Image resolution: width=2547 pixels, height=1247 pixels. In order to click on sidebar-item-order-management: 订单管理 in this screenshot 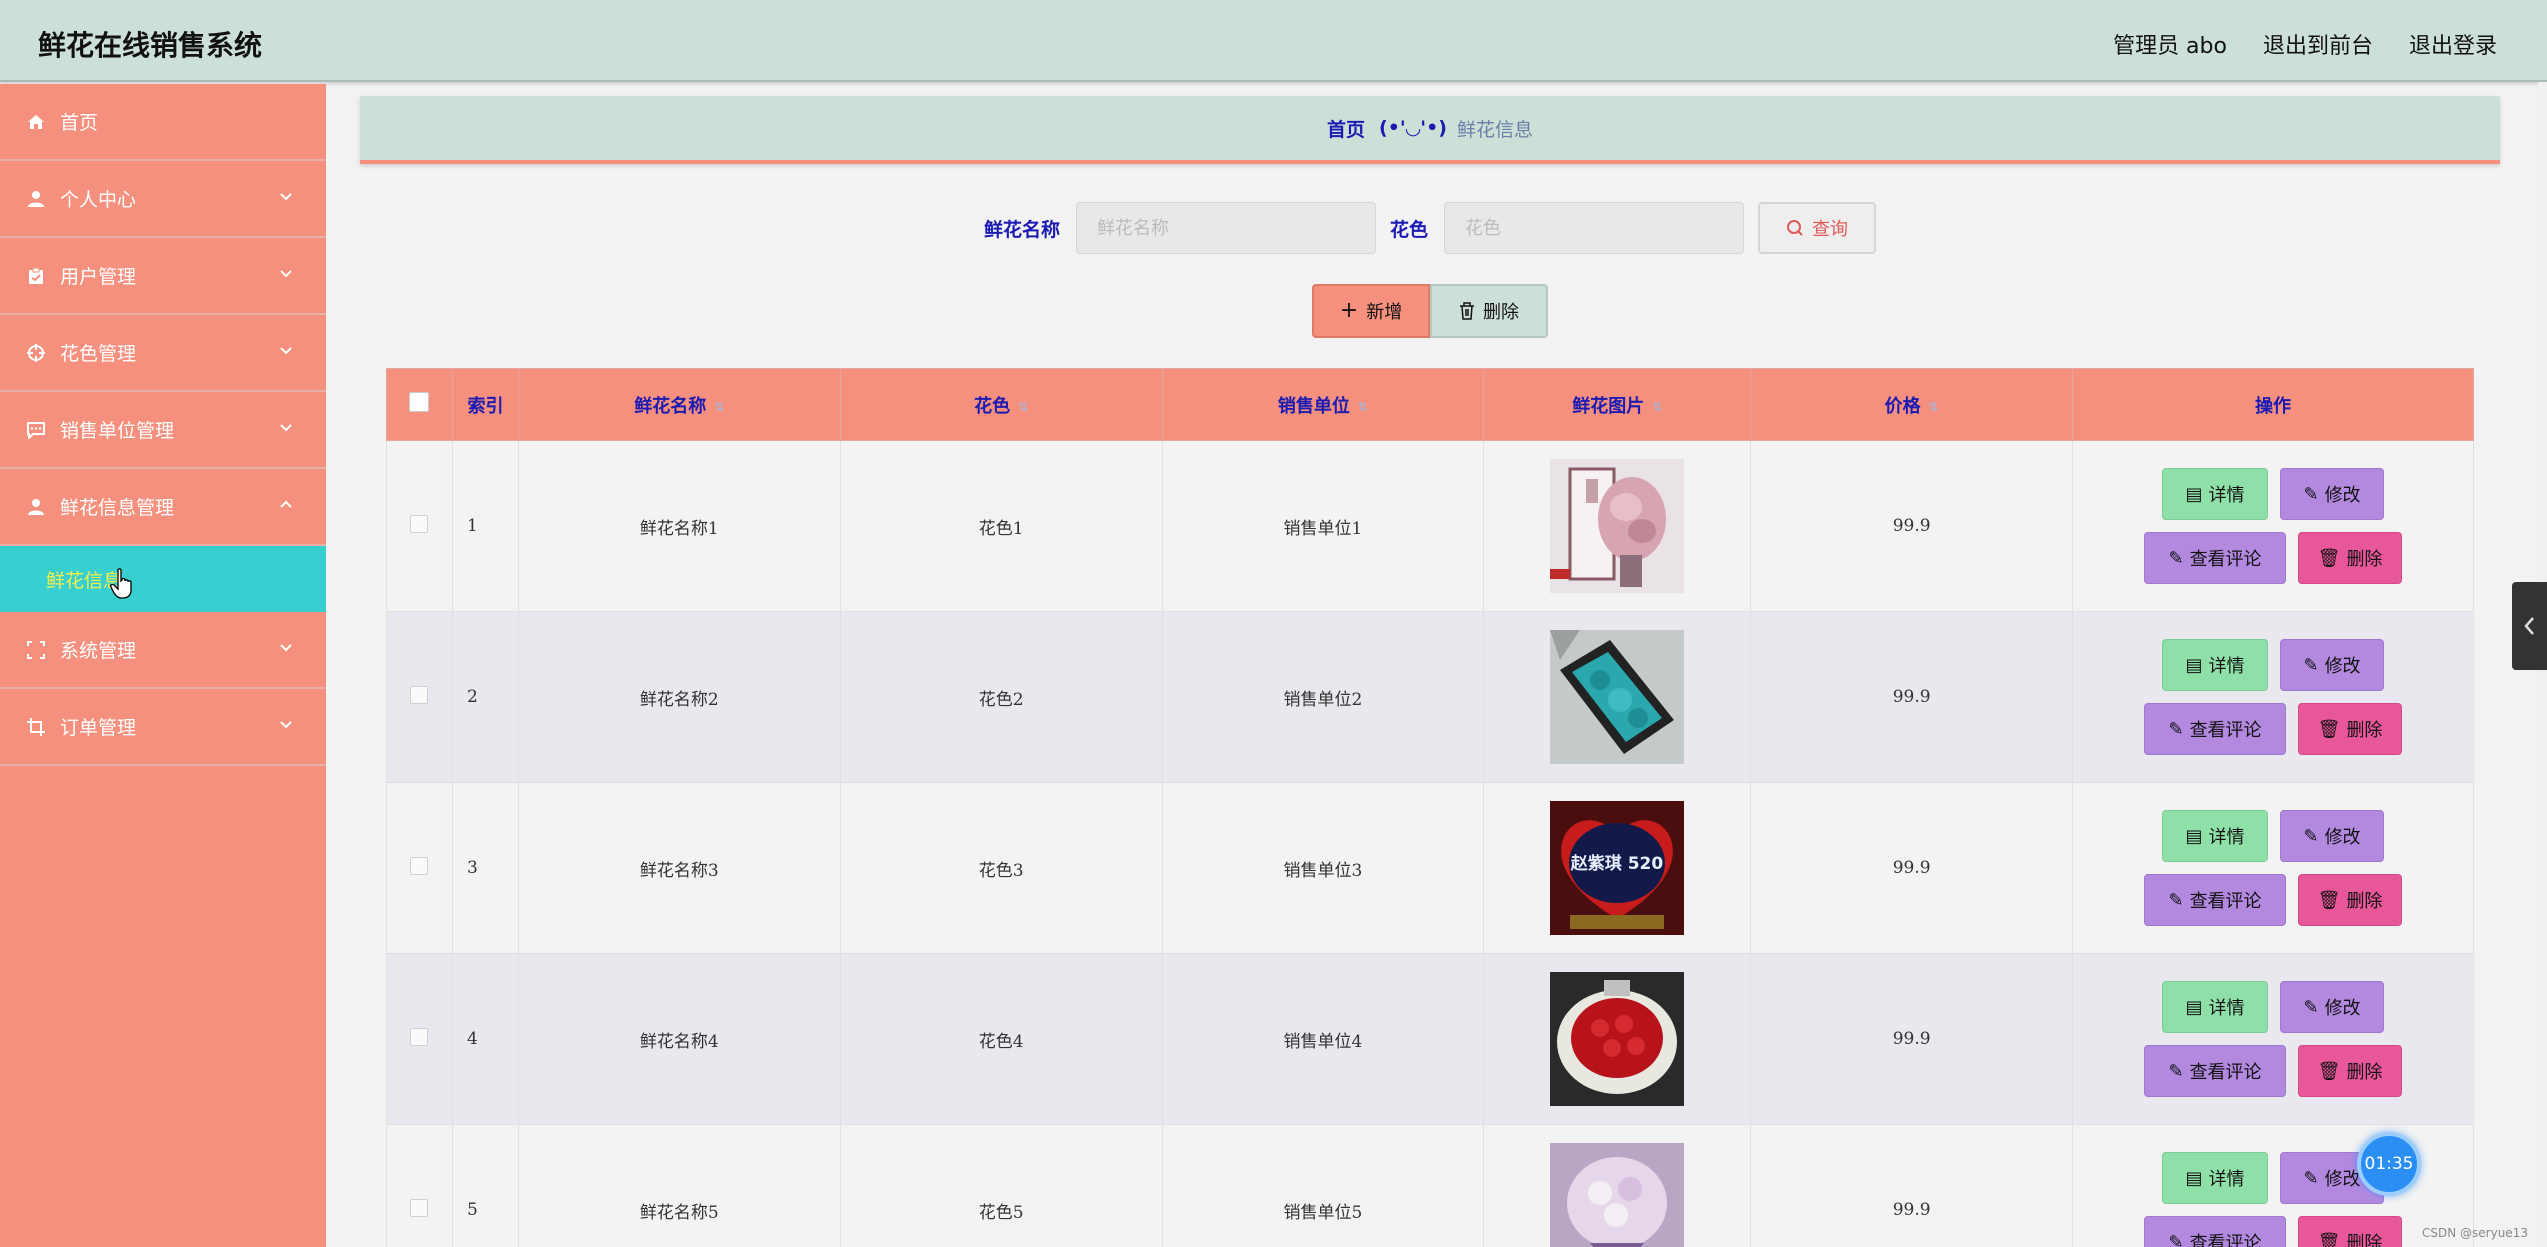, I will do `click(163, 727)`.